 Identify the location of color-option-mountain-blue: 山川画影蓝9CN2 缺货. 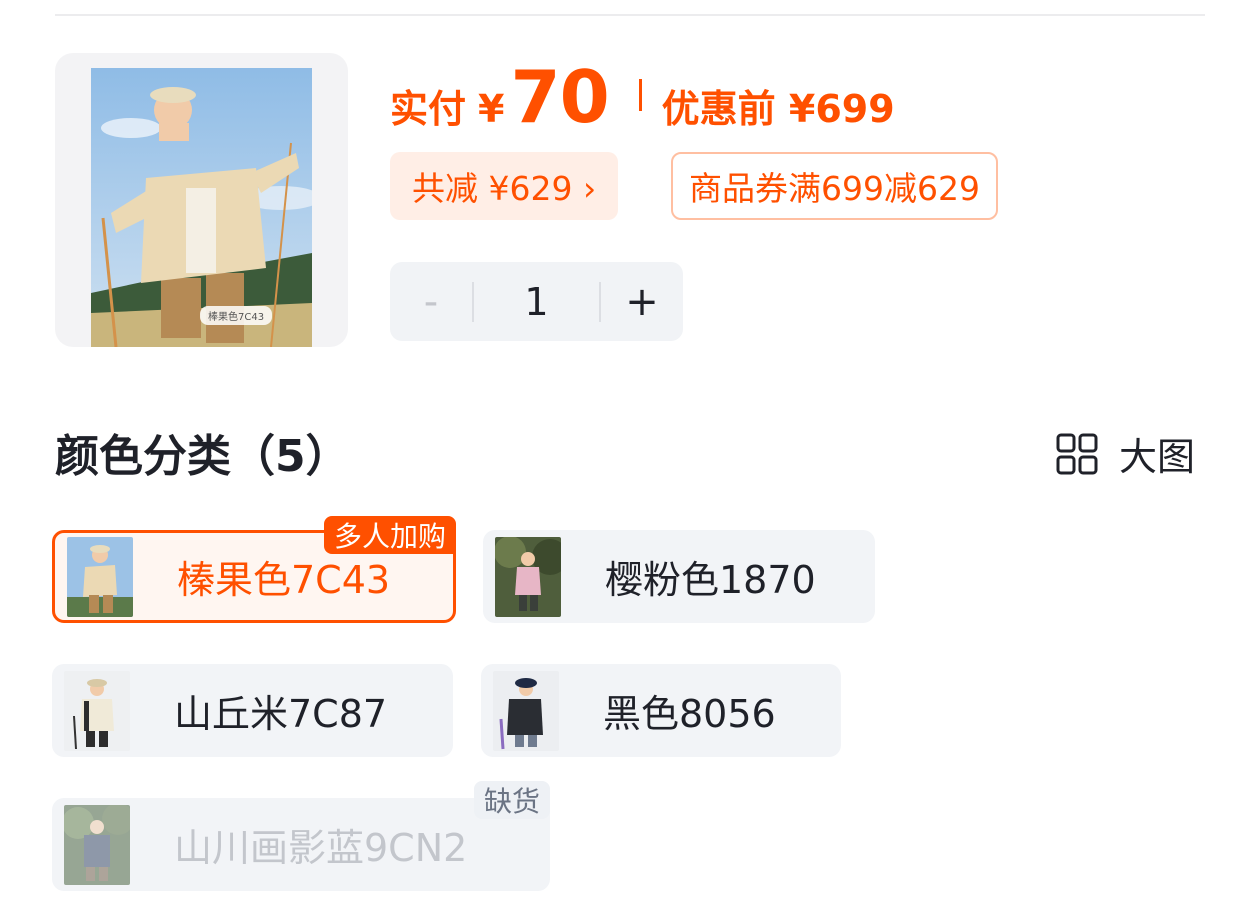
(301, 836).